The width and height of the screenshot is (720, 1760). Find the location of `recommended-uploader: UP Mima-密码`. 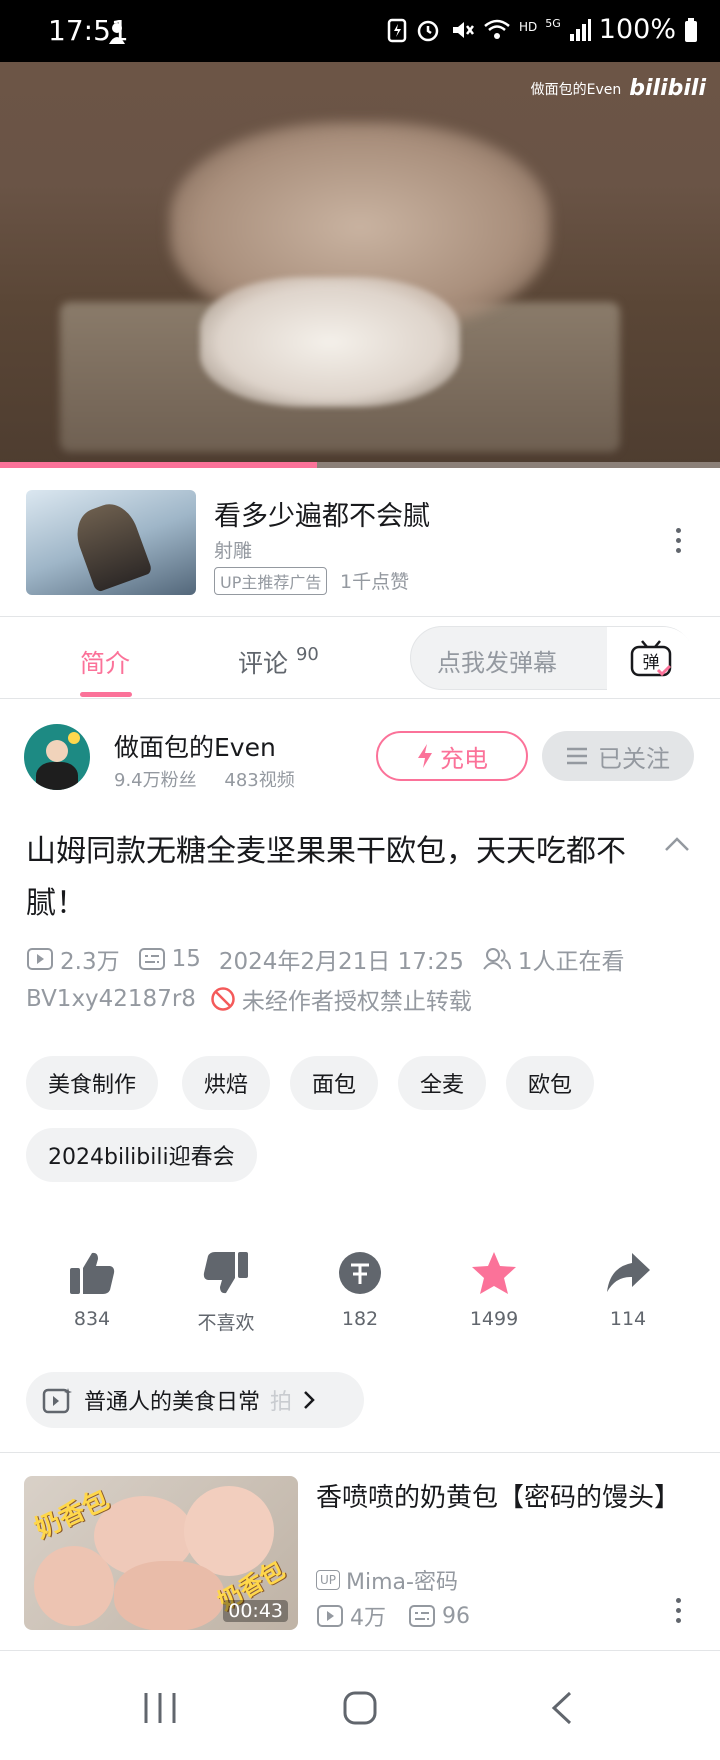

recommended-uploader: UP Mima-密码 is located at coordinates (387, 1580).